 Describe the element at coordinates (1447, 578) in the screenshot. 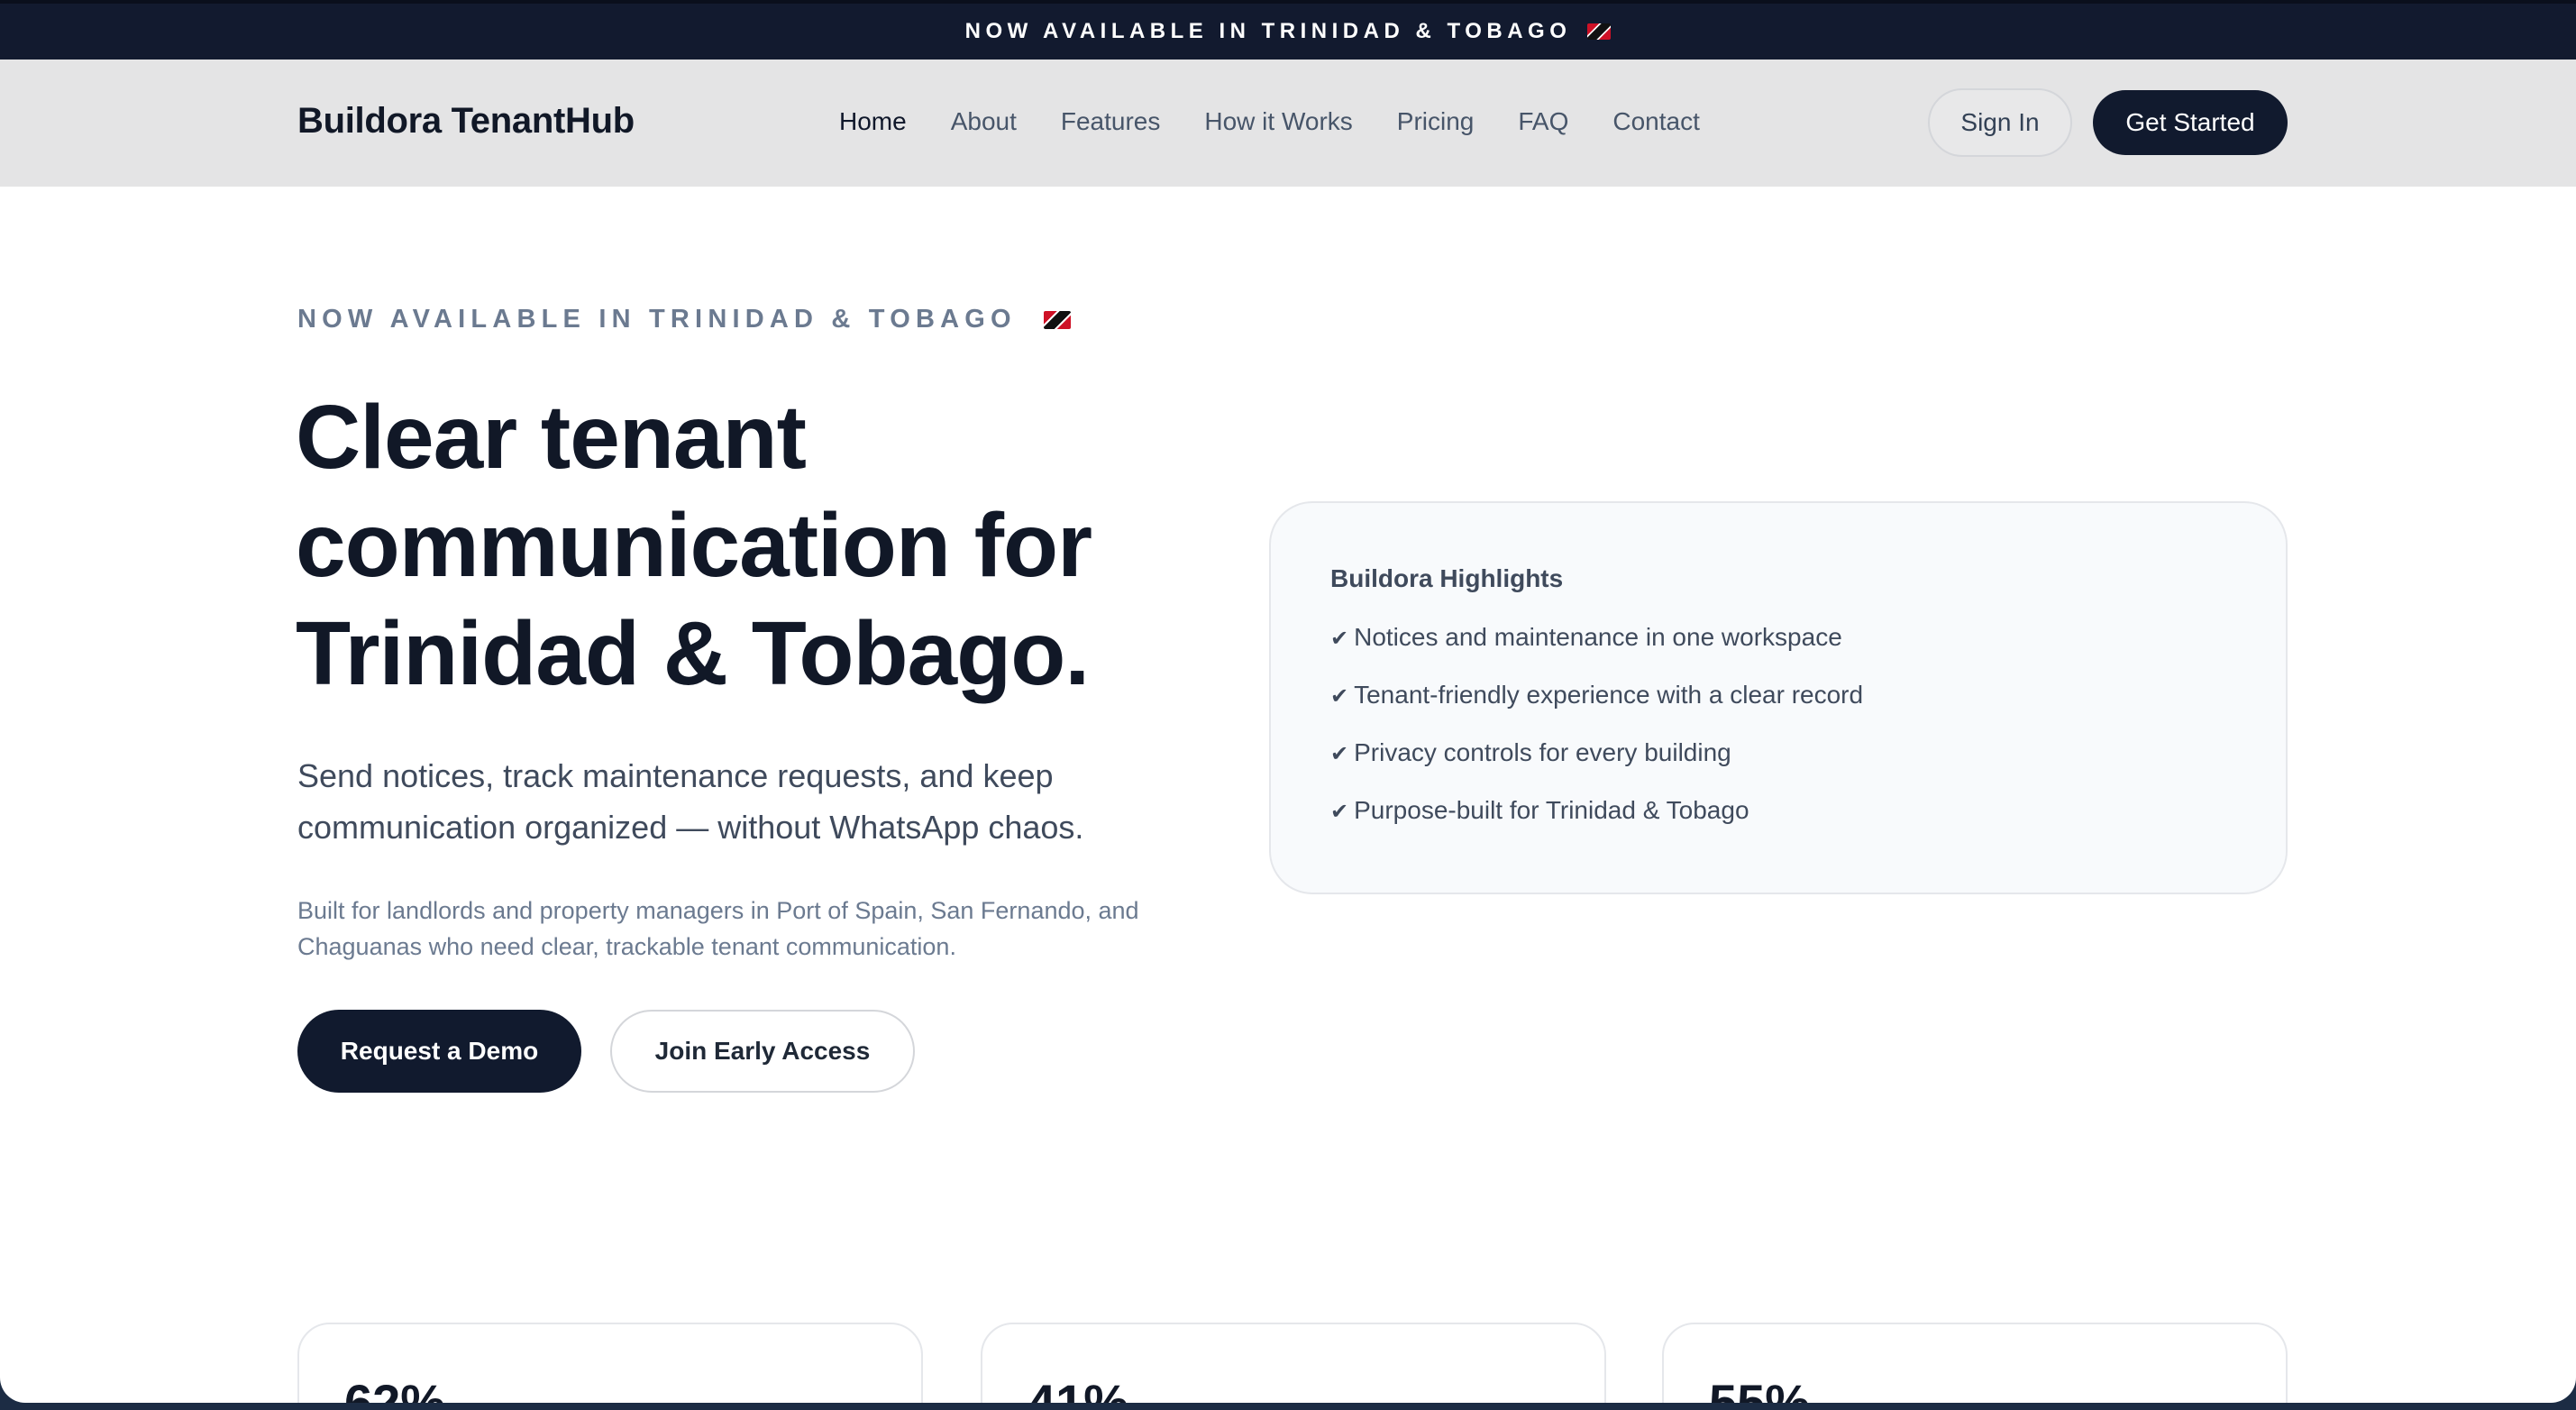

I see `highlights-title: Buildora Highlights` at that location.